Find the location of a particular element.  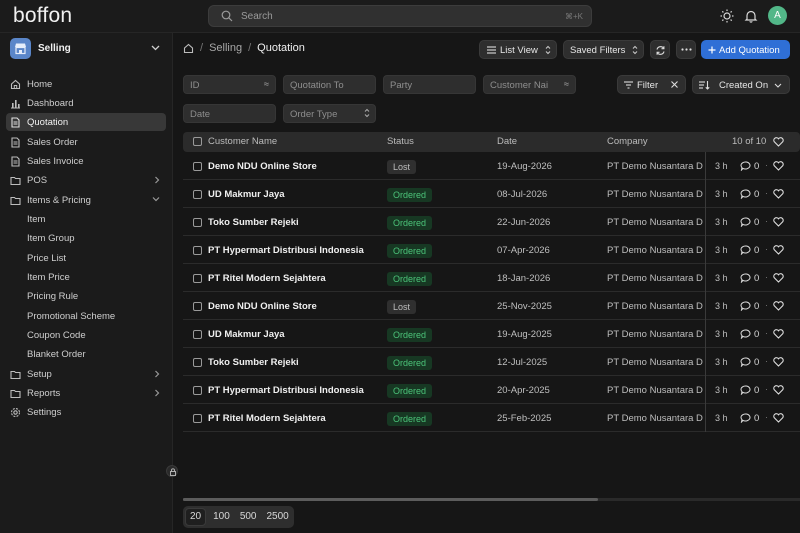

column-header-status: Status is located at coordinates (400, 141).